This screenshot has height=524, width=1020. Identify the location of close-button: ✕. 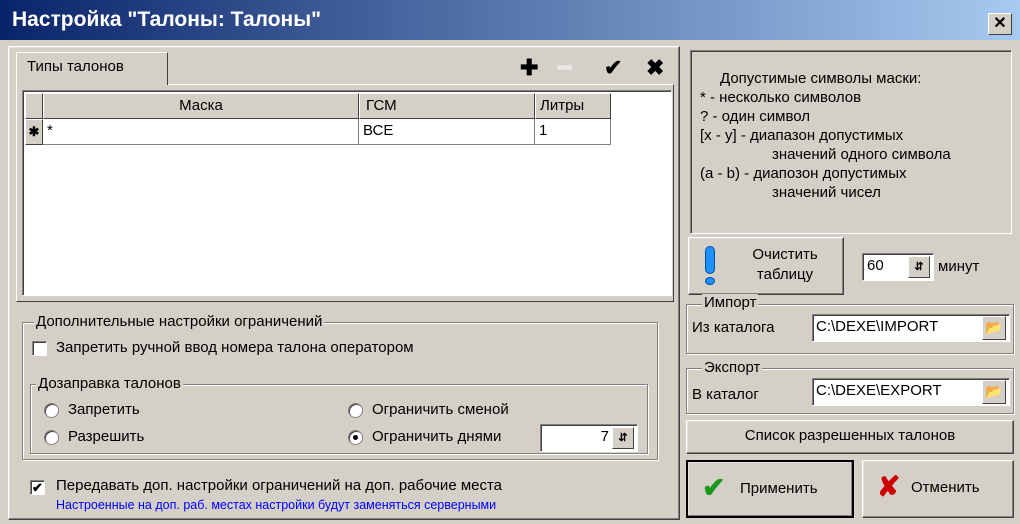
(1000, 24).